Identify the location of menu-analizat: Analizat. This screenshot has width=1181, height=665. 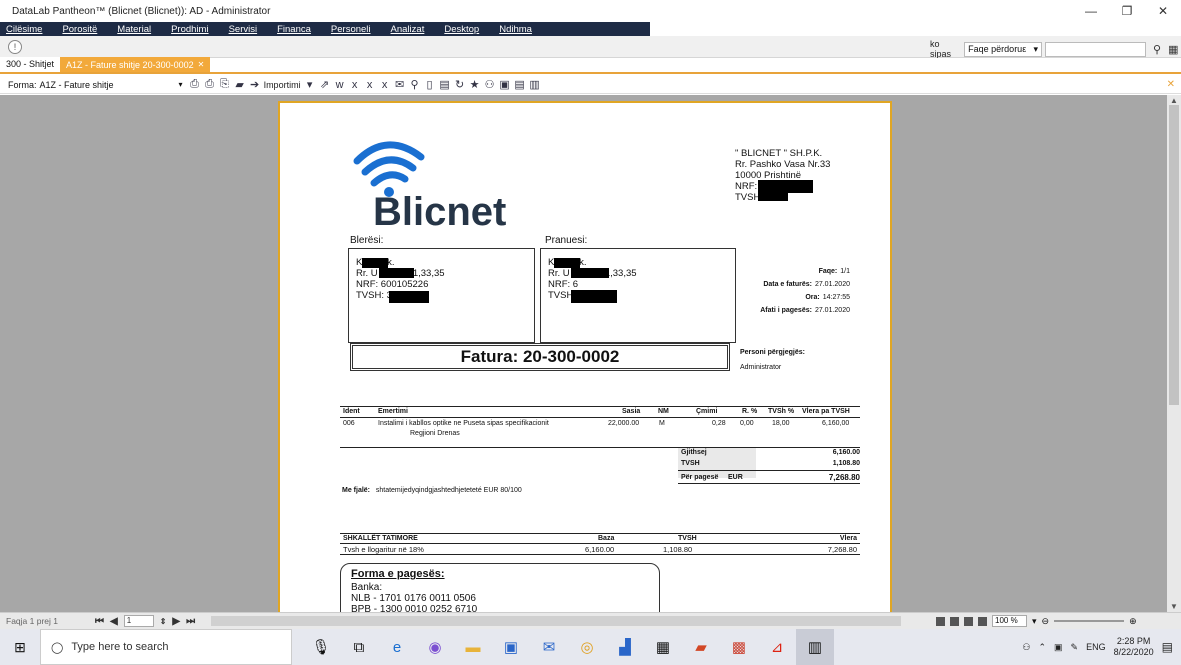
(402, 29).